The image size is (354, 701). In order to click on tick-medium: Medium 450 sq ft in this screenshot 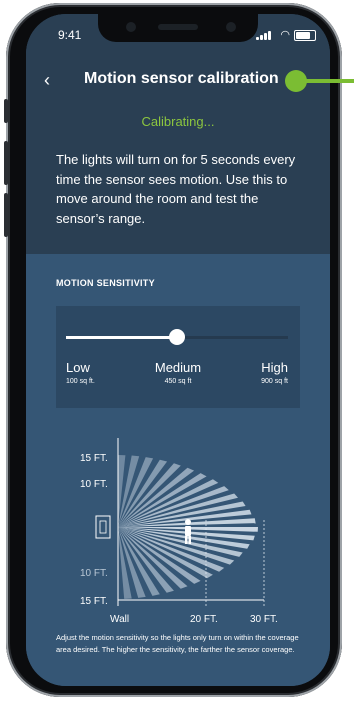, I will do `click(178, 372)`.